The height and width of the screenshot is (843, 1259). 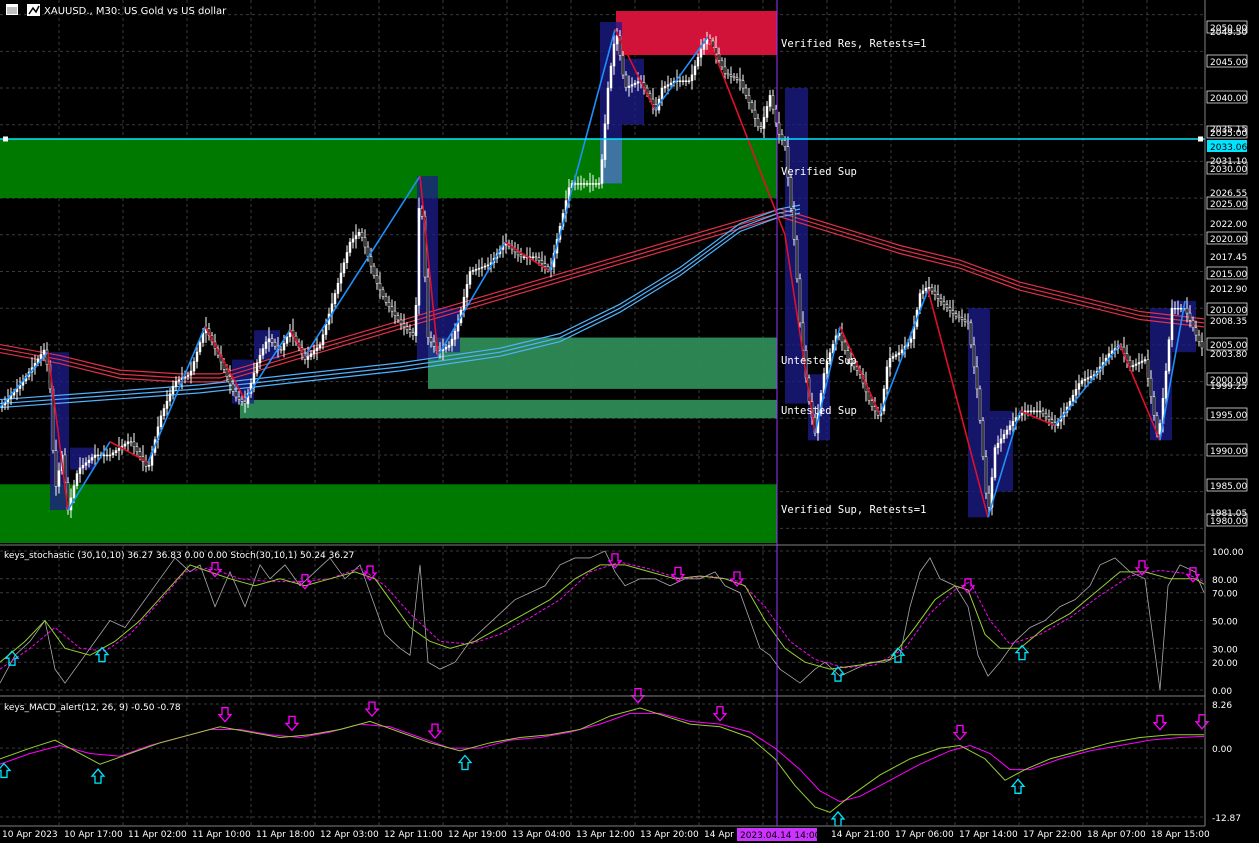 I want to click on stoch-tick-label: 30.00, so click(x=1225, y=650).